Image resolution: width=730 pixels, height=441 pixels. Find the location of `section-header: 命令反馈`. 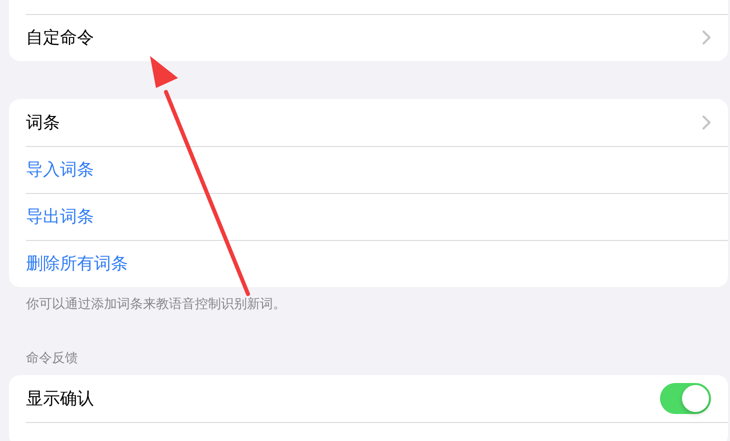

section-header: 命令反馈 is located at coordinates (52, 359).